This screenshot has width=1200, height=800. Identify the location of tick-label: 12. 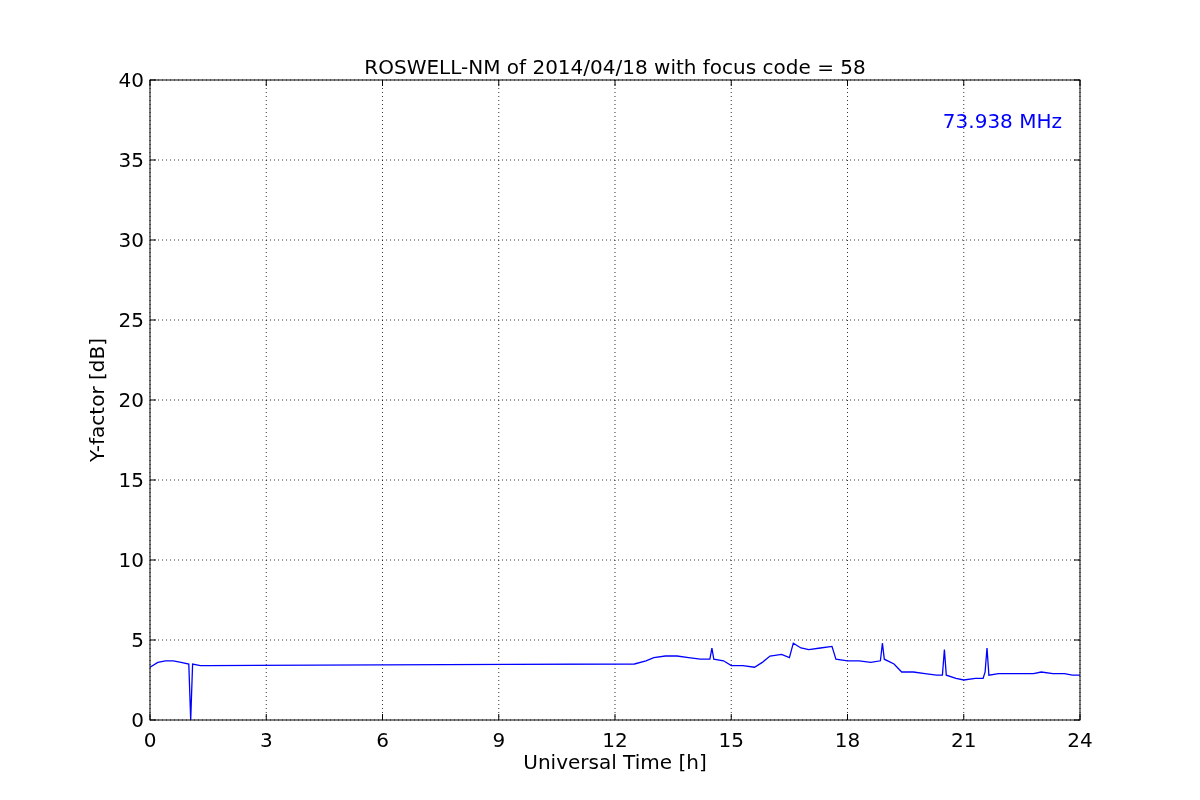
(615, 740).